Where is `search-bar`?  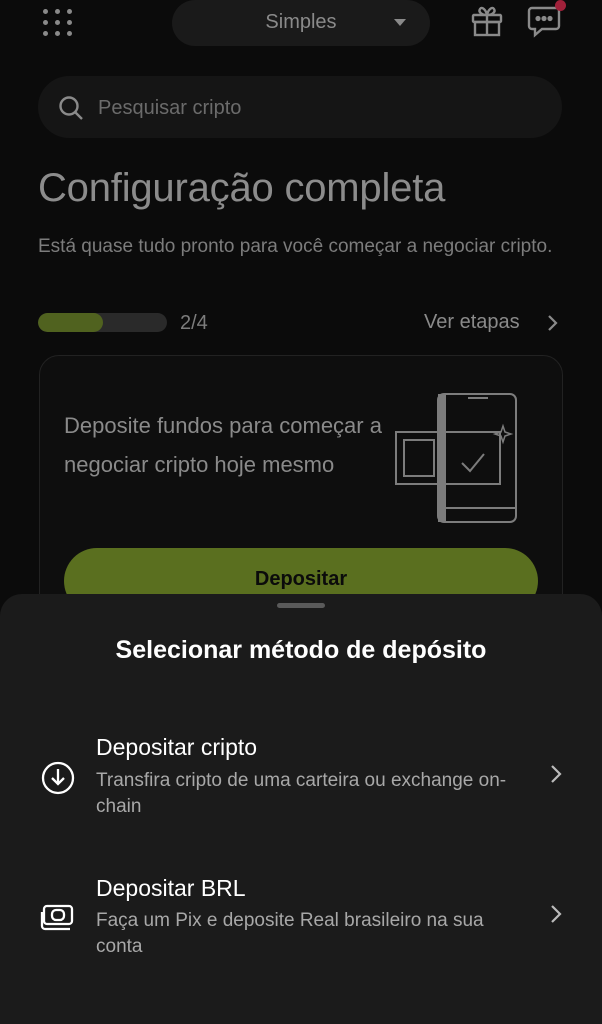
search-bar is located at coordinates (300, 107).